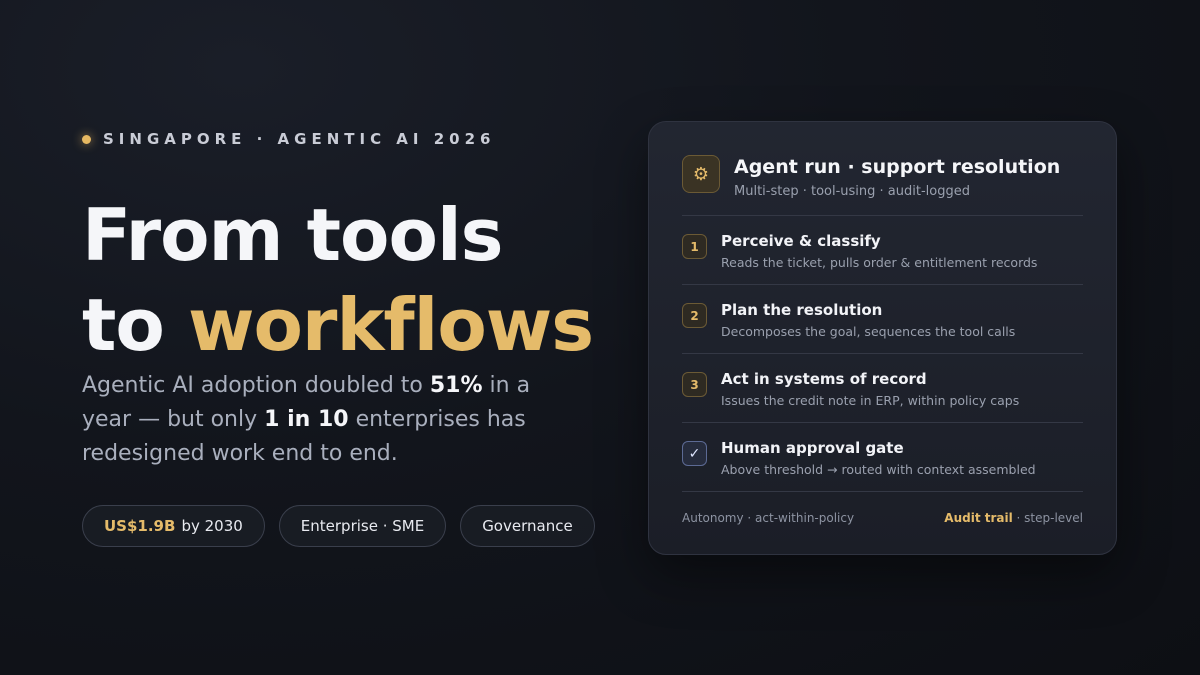 This screenshot has width=1200, height=675. What do you see at coordinates (86, 139) in the screenshot?
I see `accent-dot-icon` at bounding box center [86, 139].